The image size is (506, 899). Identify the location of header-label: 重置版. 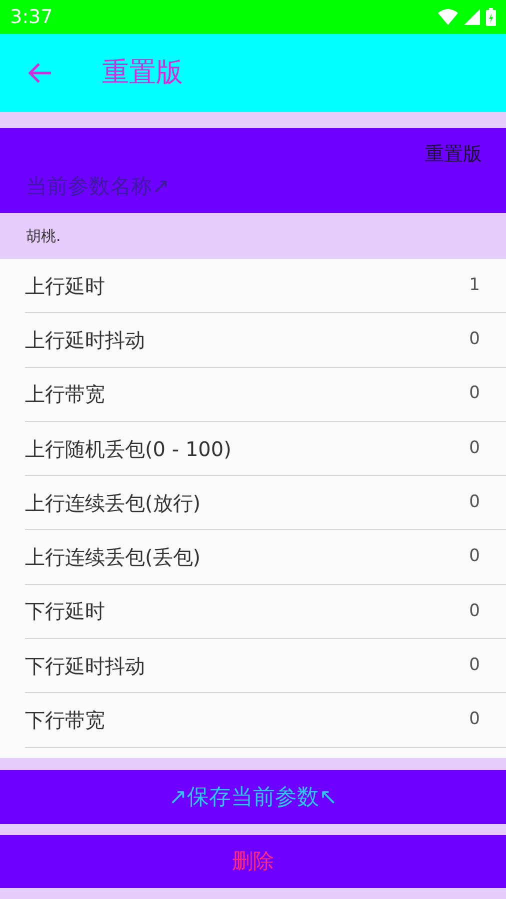
(453, 154).